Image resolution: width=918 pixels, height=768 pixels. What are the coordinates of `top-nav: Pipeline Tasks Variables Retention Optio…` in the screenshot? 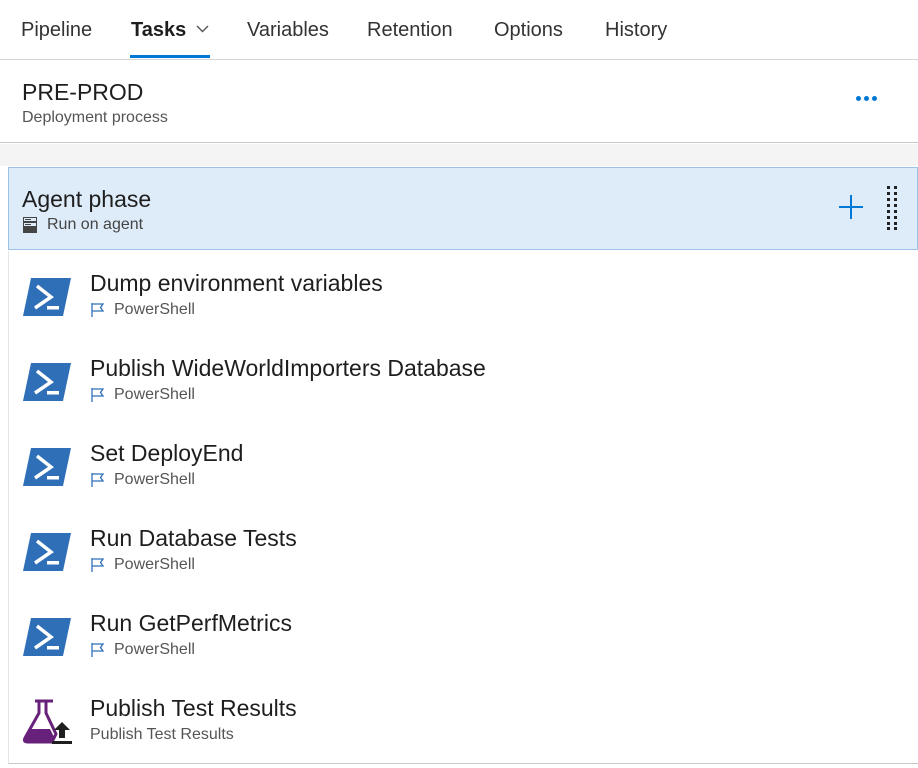 It's located at (459, 30).